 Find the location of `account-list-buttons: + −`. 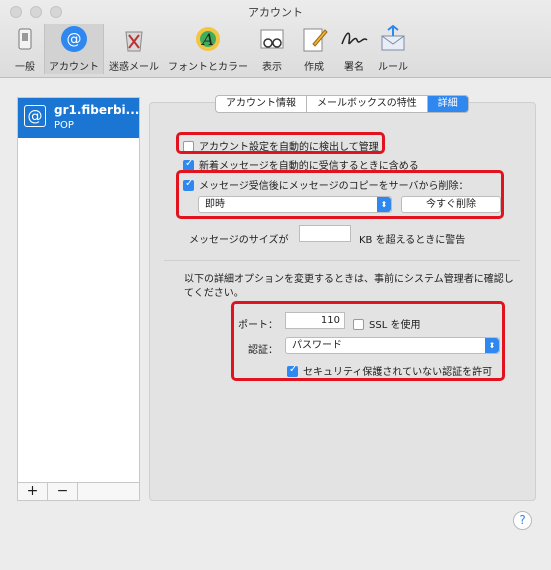

account-list-buttons: + − is located at coordinates (78, 491).